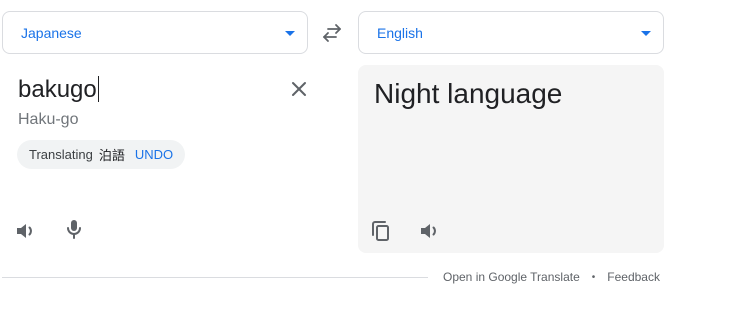 The width and height of the screenshot is (755, 310). Describe the element at coordinates (98, 89) in the screenshot. I see `text-cursor` at that location.